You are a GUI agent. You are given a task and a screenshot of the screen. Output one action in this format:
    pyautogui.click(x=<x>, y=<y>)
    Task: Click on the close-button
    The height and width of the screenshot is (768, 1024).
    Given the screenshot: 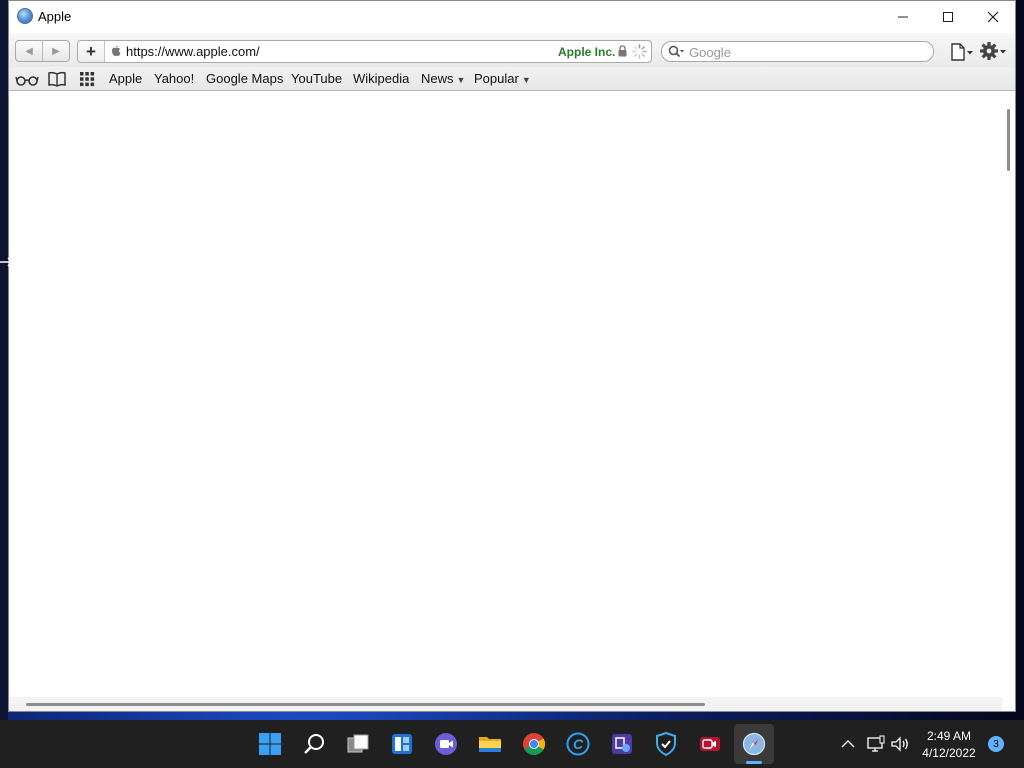 What is the action you would take?
    pyautogui.click(x=993, y=16)
    